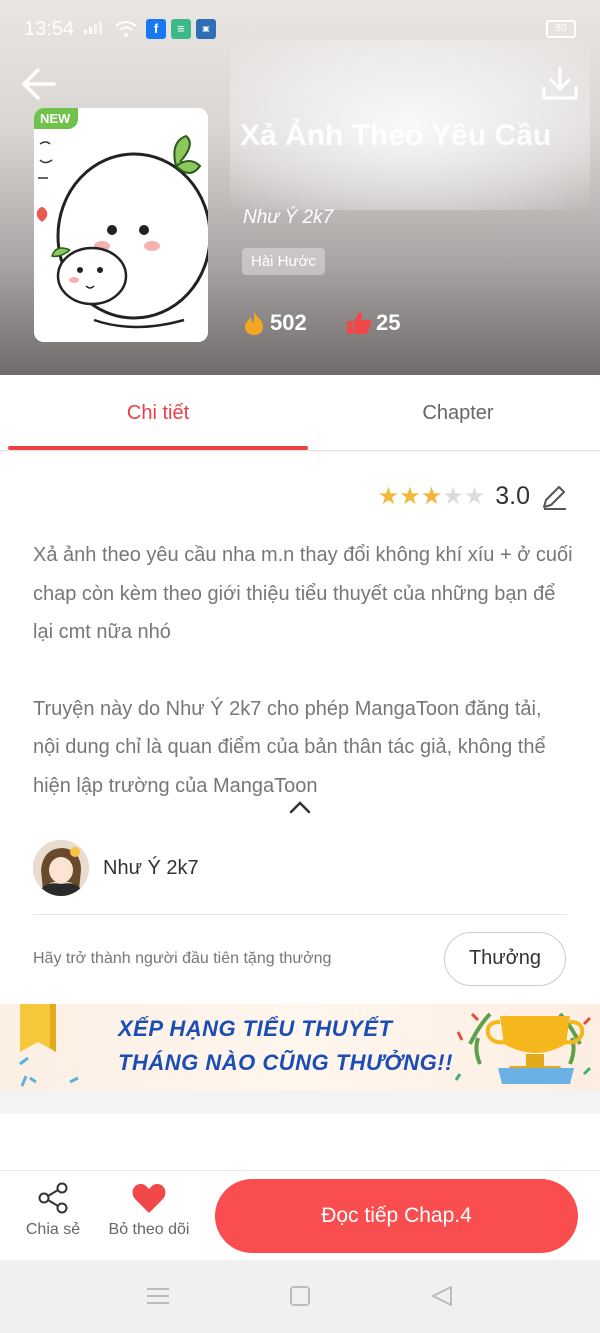 The image size is (600, 1333). I want to click on facebook-icon: f, so click(156, 29).